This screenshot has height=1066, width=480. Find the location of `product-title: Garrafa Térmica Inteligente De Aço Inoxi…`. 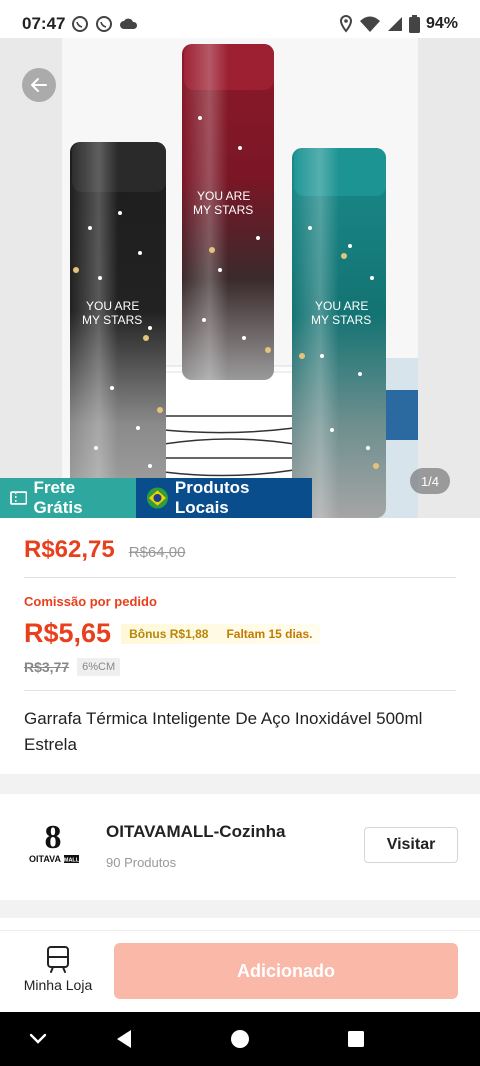

product-title: Garrafa Térmica Inteligente De Aço Inoxi… is located at coordinates (223, 731).